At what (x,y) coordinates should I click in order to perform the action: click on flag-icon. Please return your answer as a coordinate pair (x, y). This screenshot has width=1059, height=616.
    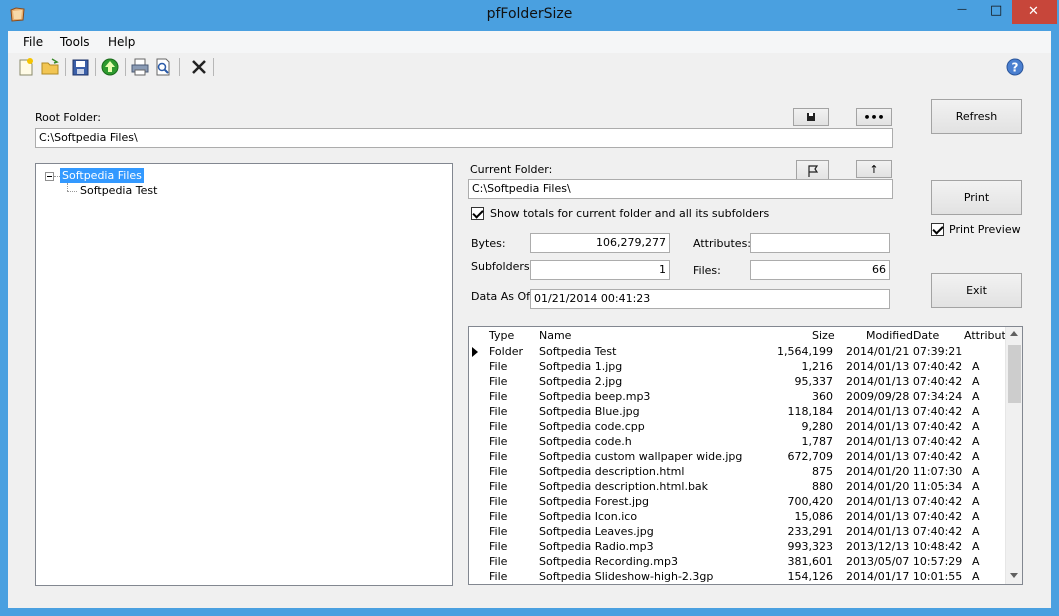
    Looking at the image, I should click on (812, 171).